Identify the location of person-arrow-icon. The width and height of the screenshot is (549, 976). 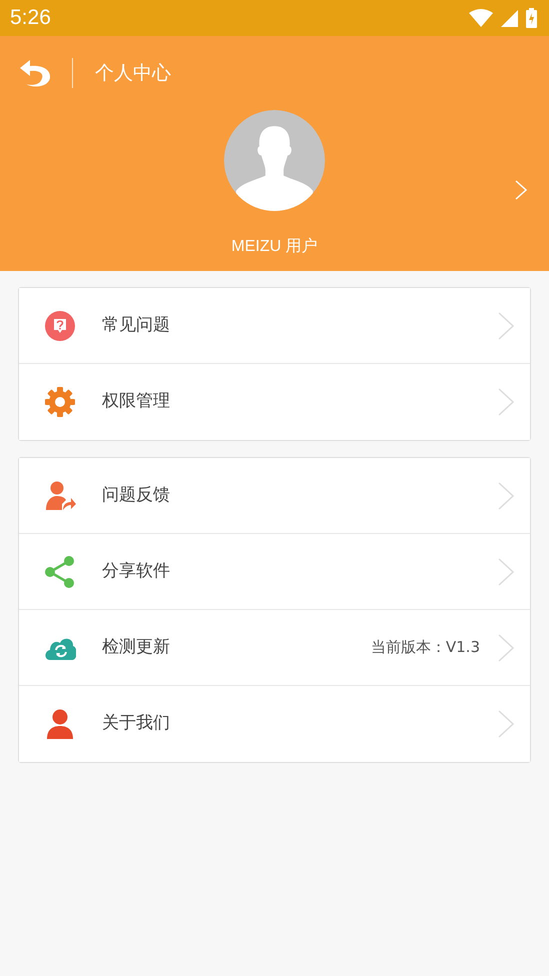
(60, 496).